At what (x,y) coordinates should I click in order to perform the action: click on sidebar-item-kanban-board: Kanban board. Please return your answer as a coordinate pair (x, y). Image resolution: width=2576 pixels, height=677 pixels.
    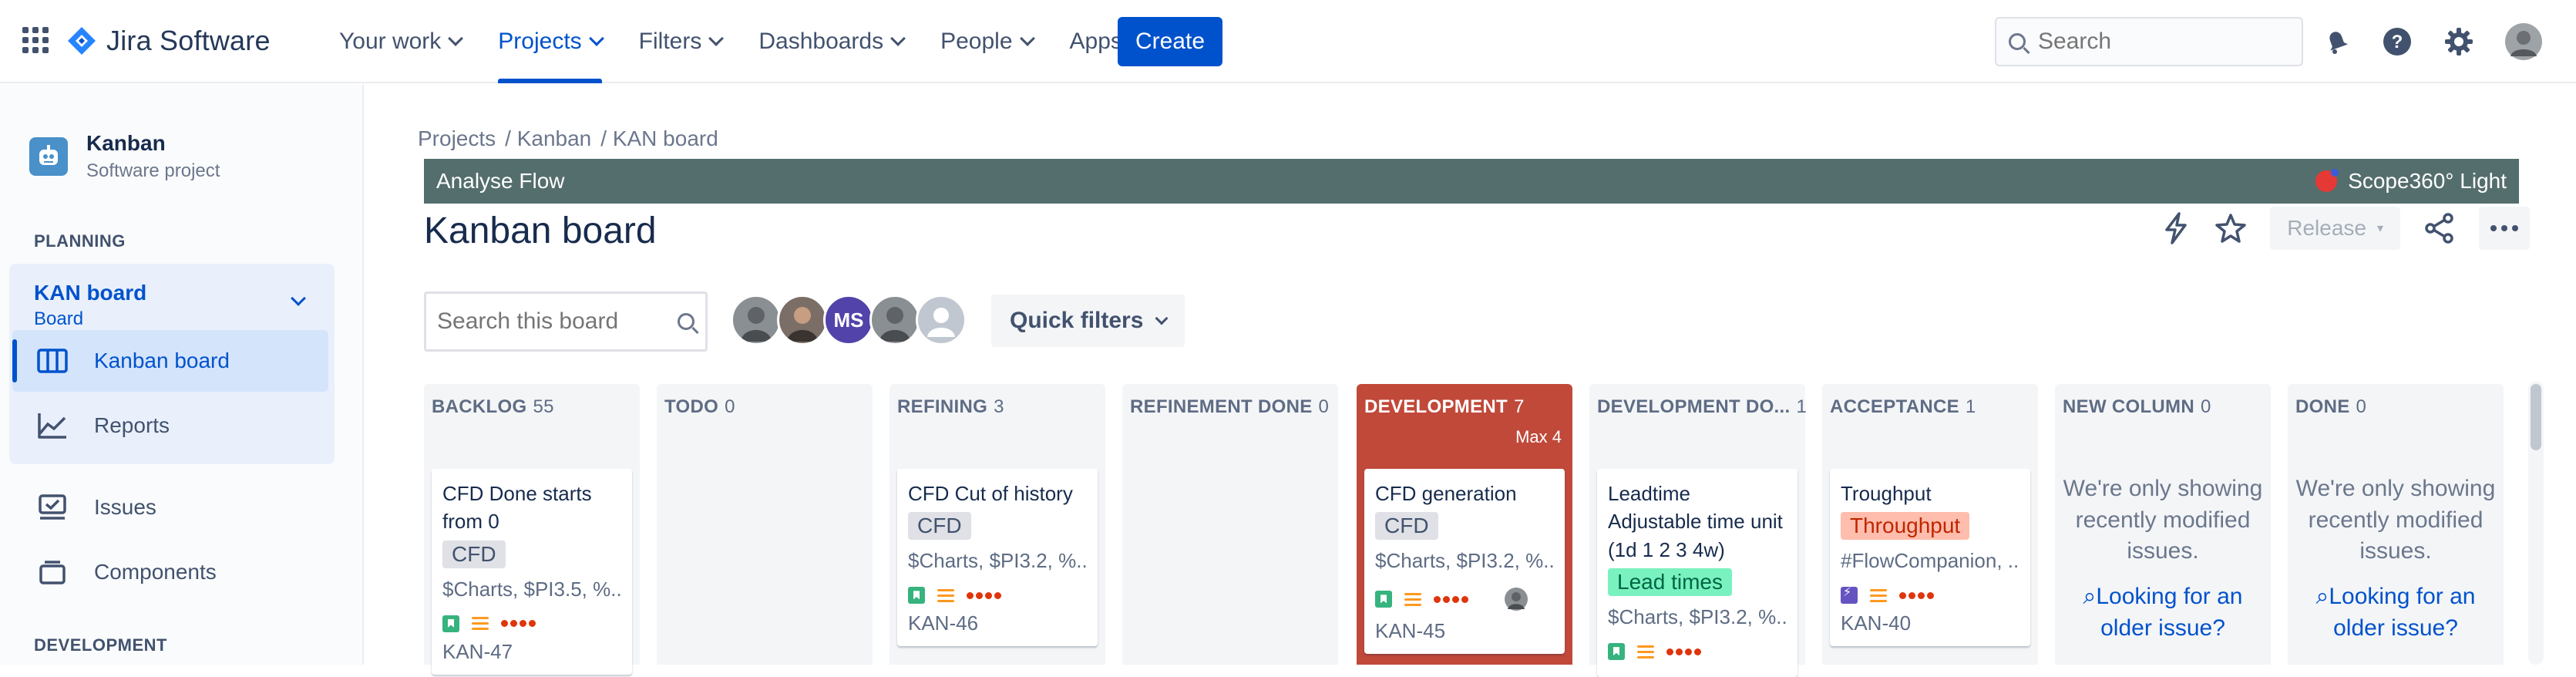
    Looking at the image, I should click on (170, 361).